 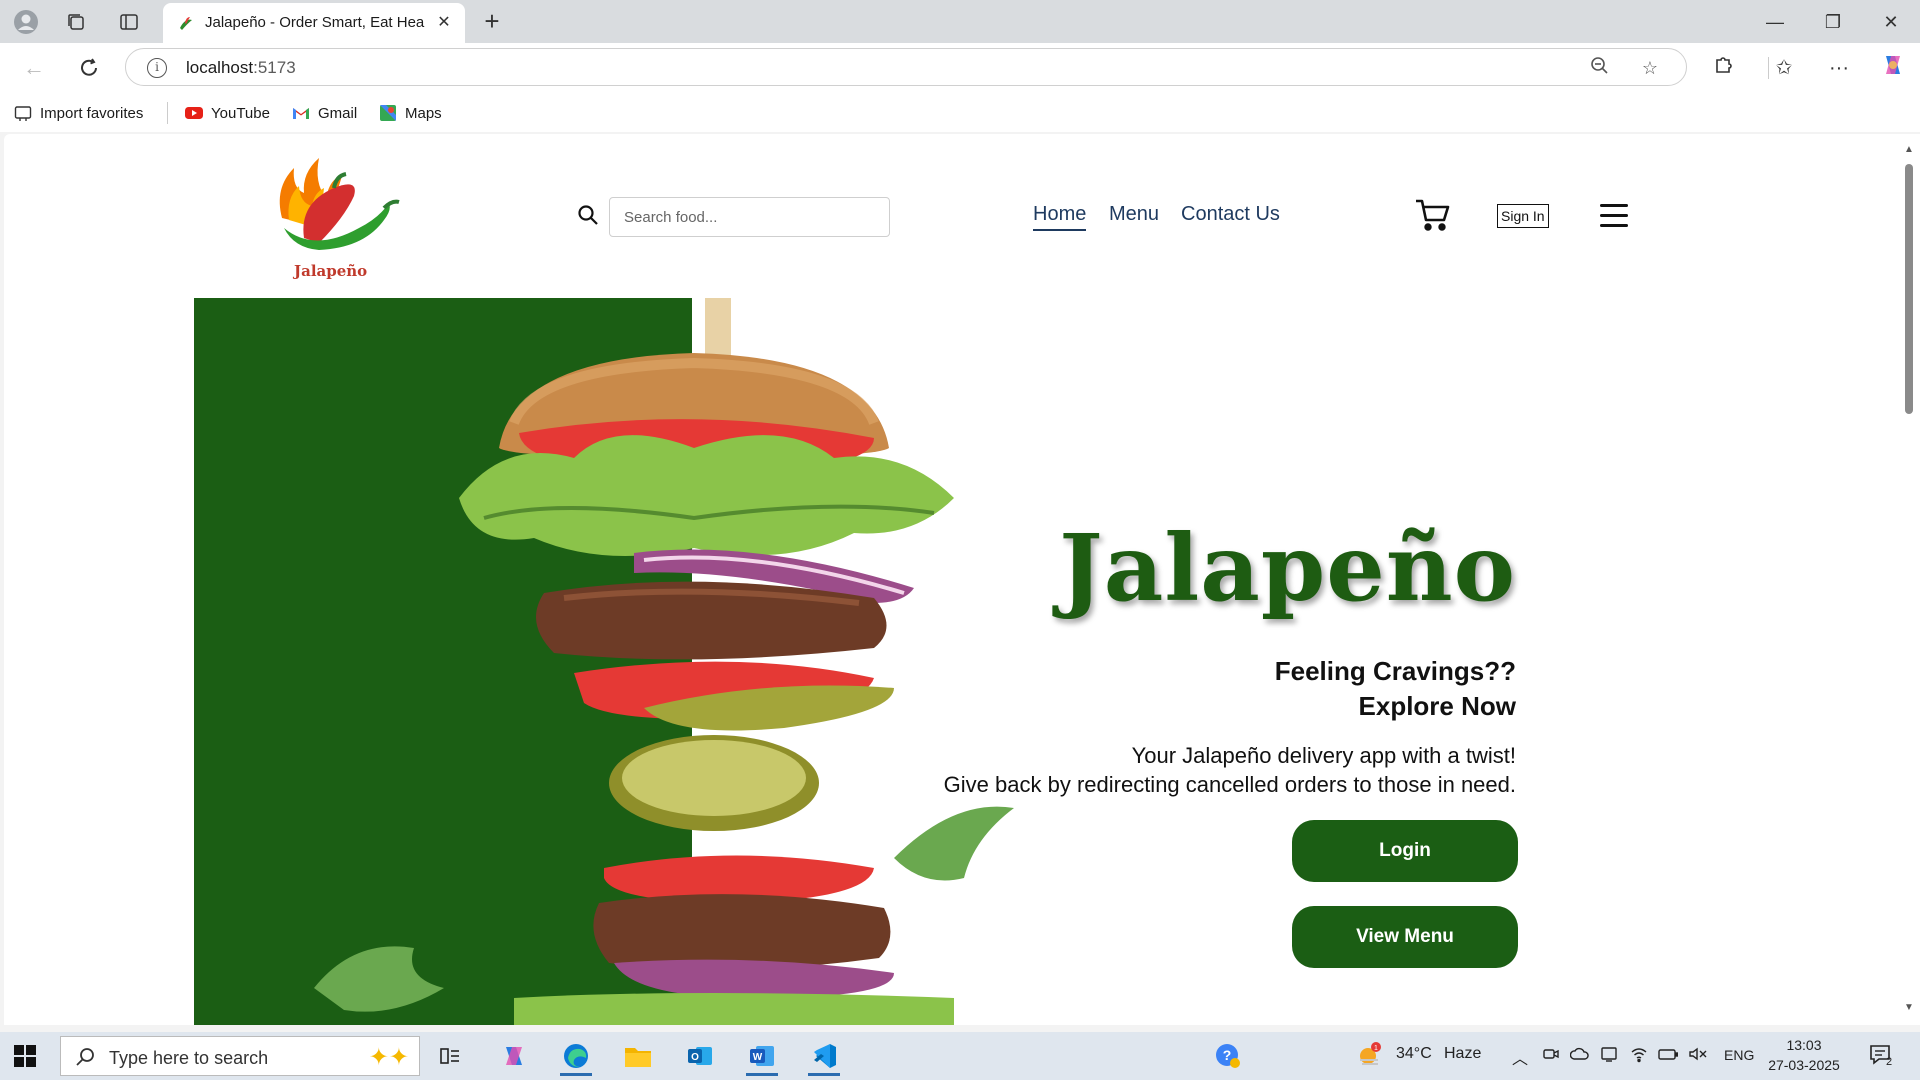 I want to click on zoom-out-icon, so click(x=1600, y=68).